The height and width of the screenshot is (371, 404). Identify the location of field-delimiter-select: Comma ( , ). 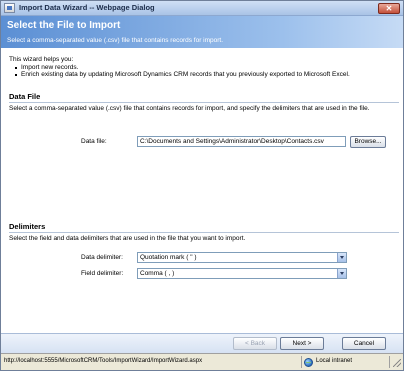
(242, 273).